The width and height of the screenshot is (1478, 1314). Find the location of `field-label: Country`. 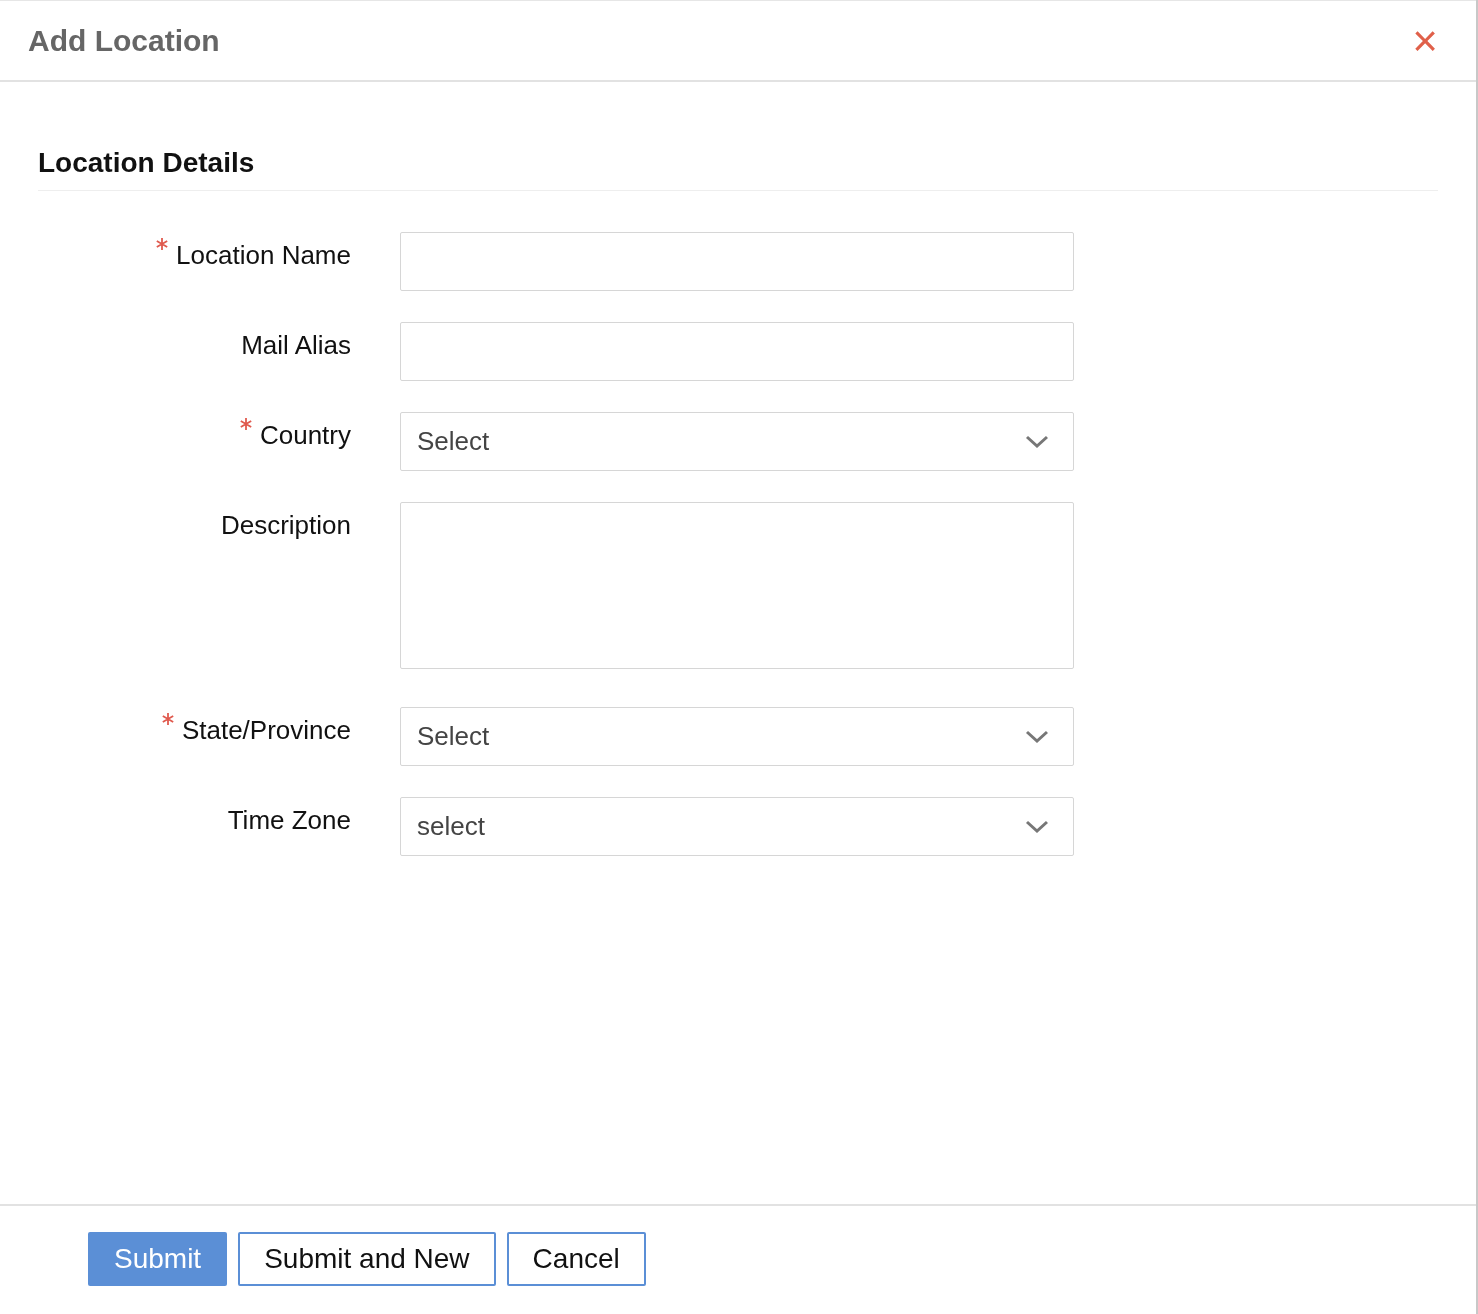

field-label: Country is located at coordinates (305, 435).